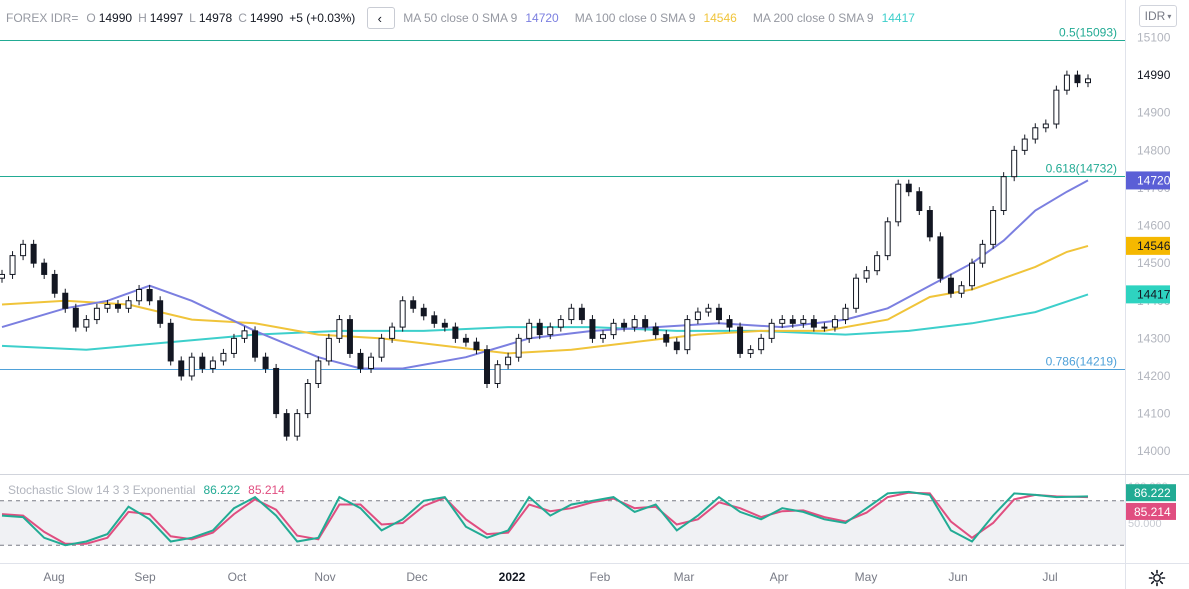  I want to click on chevron-left-icon: ‹, so click(379, 18).